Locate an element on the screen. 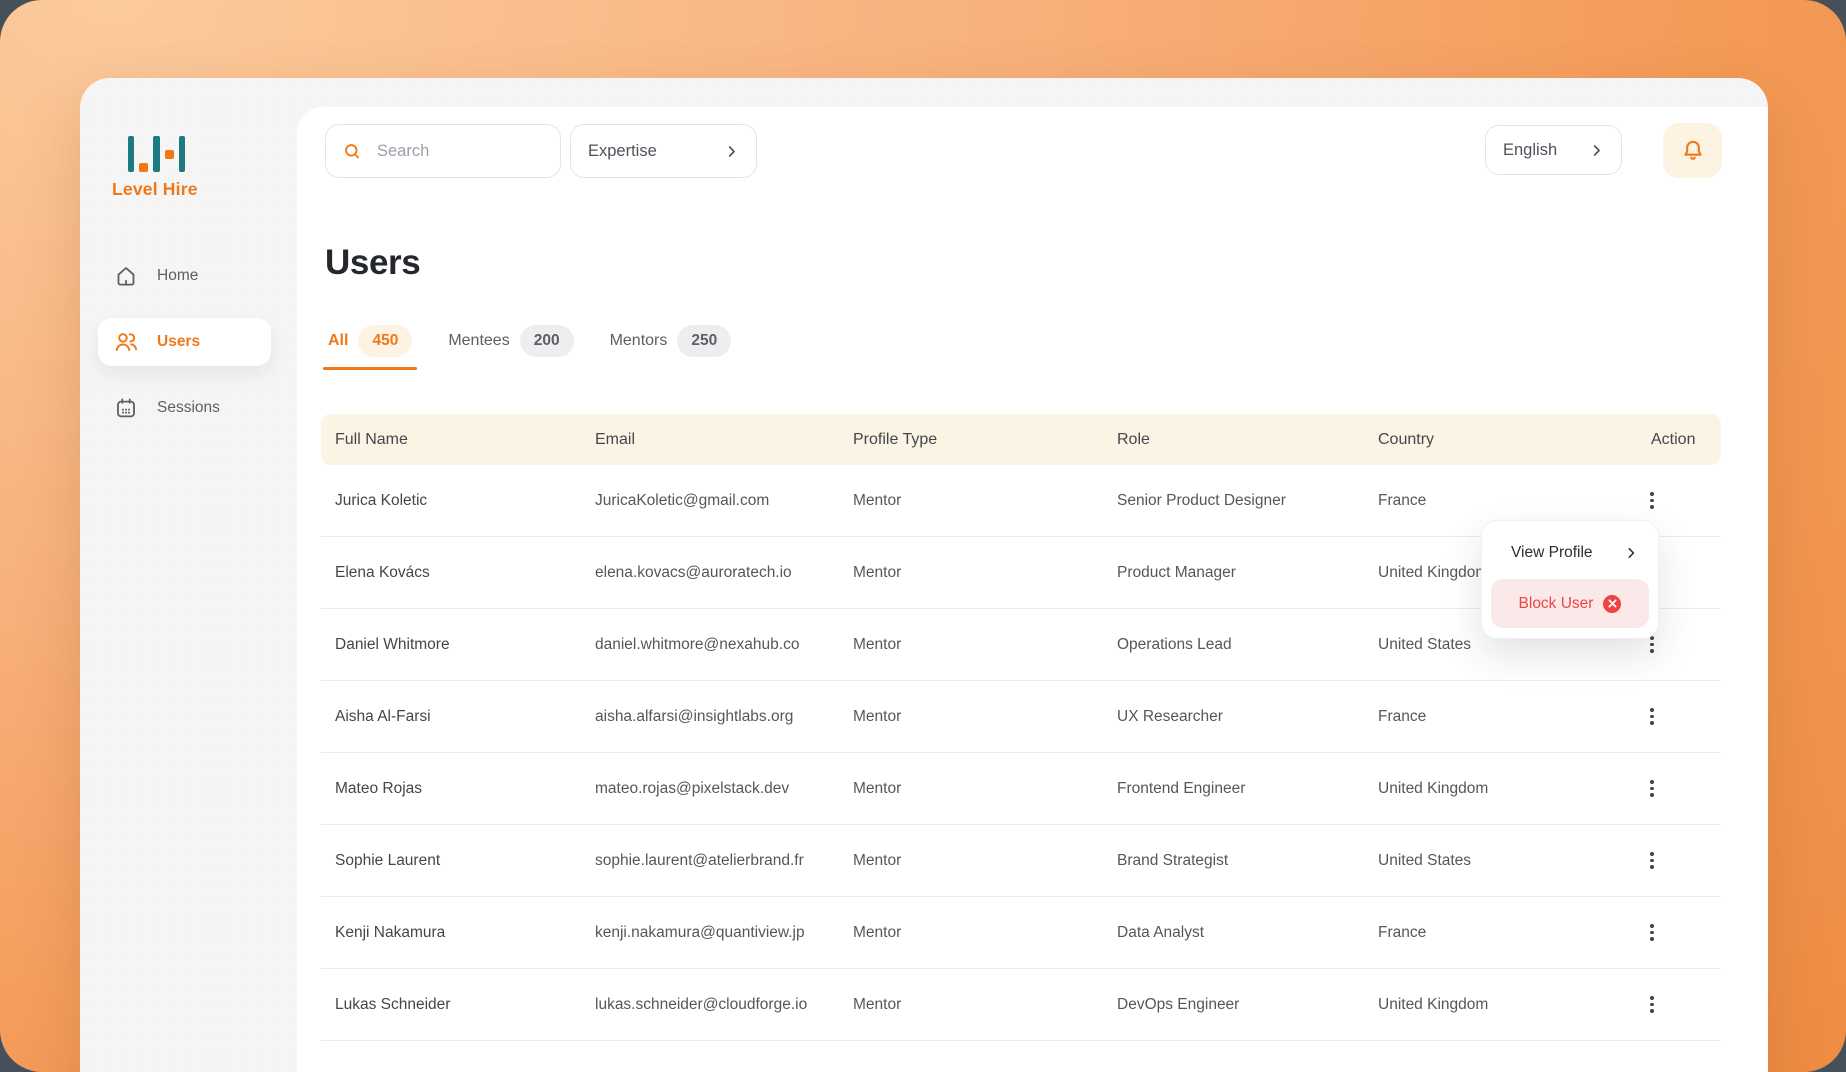 Image resolution: width=1846 pixels, height=1072 pixels. cell-email: JuricaKoletic@gmail.com is located at coordinates (682, 500).